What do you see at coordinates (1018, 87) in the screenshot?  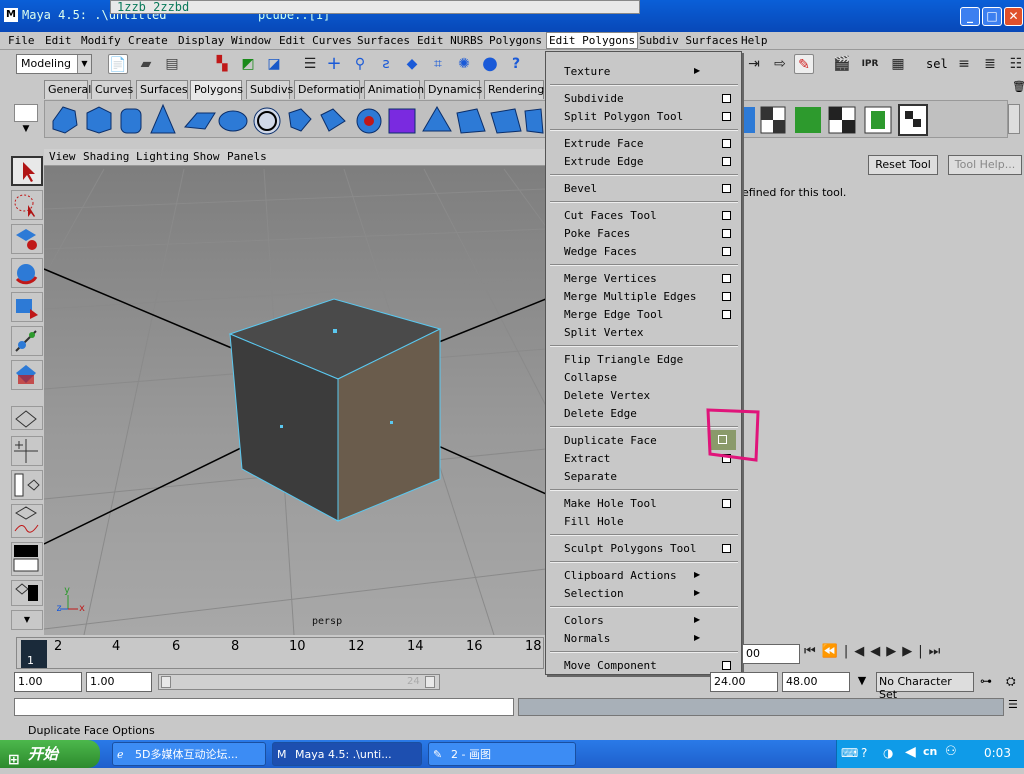 I see `trash-icon: 🗑` at bounding box center [1018, 87].